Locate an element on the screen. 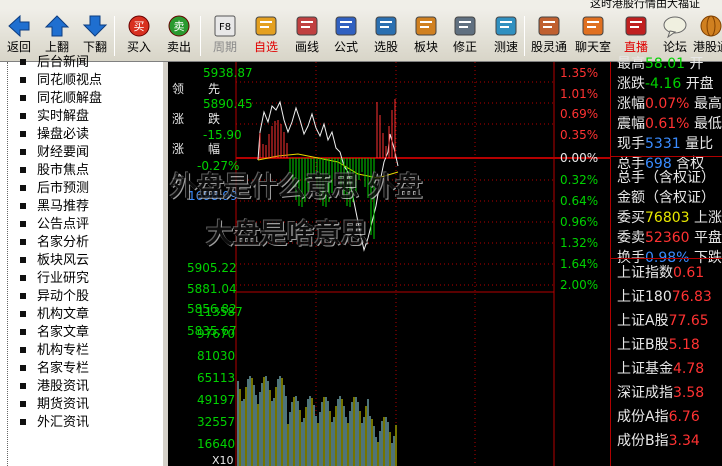  quote-row-label: 上证基金 is located at coordinates (645, 369).